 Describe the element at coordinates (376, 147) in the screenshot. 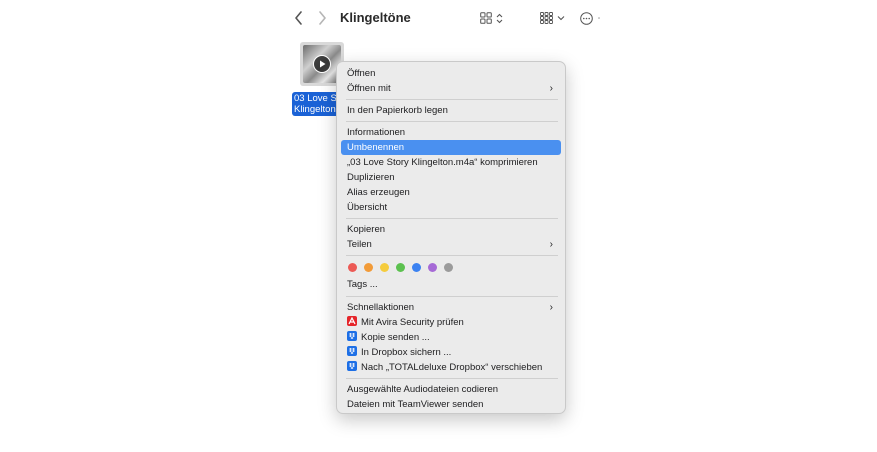

I see `menu-item-label: Umbenennen` at that location.